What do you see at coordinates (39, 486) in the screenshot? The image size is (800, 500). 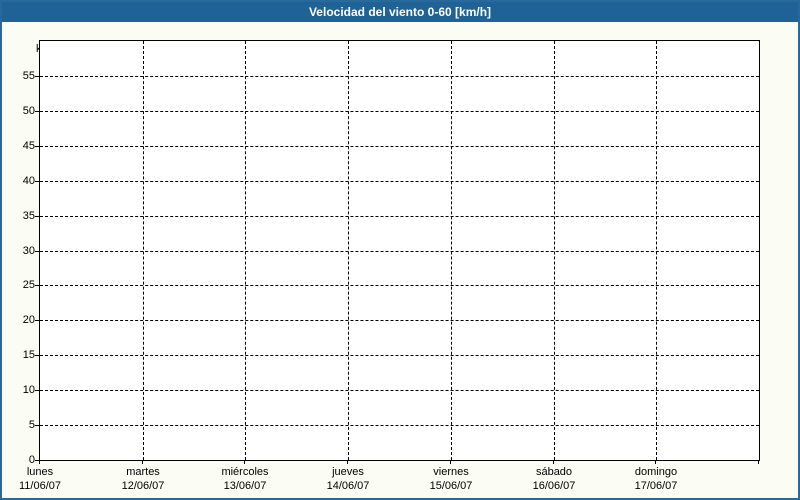 I see `x-axis-date: 11/06/07` at bounding box center [39, 486].